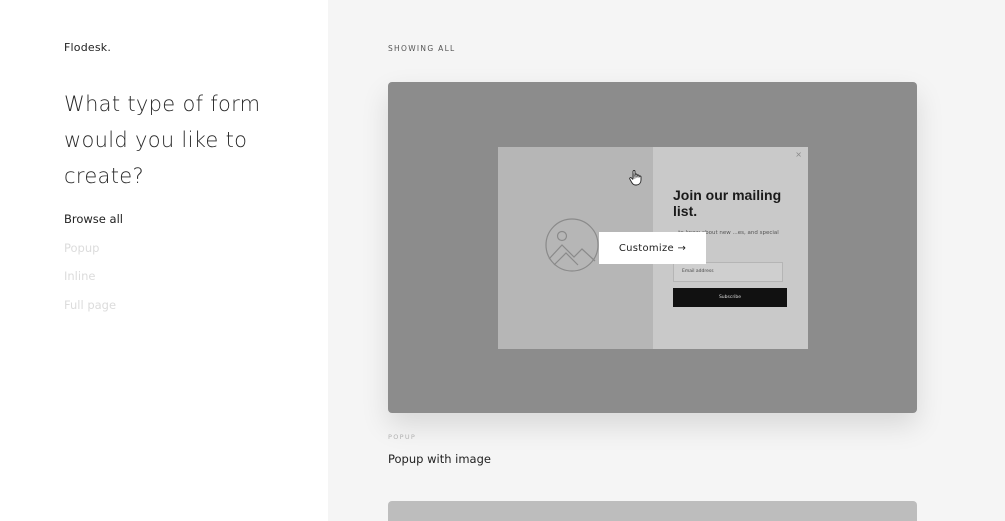  Describe the element at coordinates (422, 48) in the screenshot. I see `showing-label: SHOWING ALL` at that location.